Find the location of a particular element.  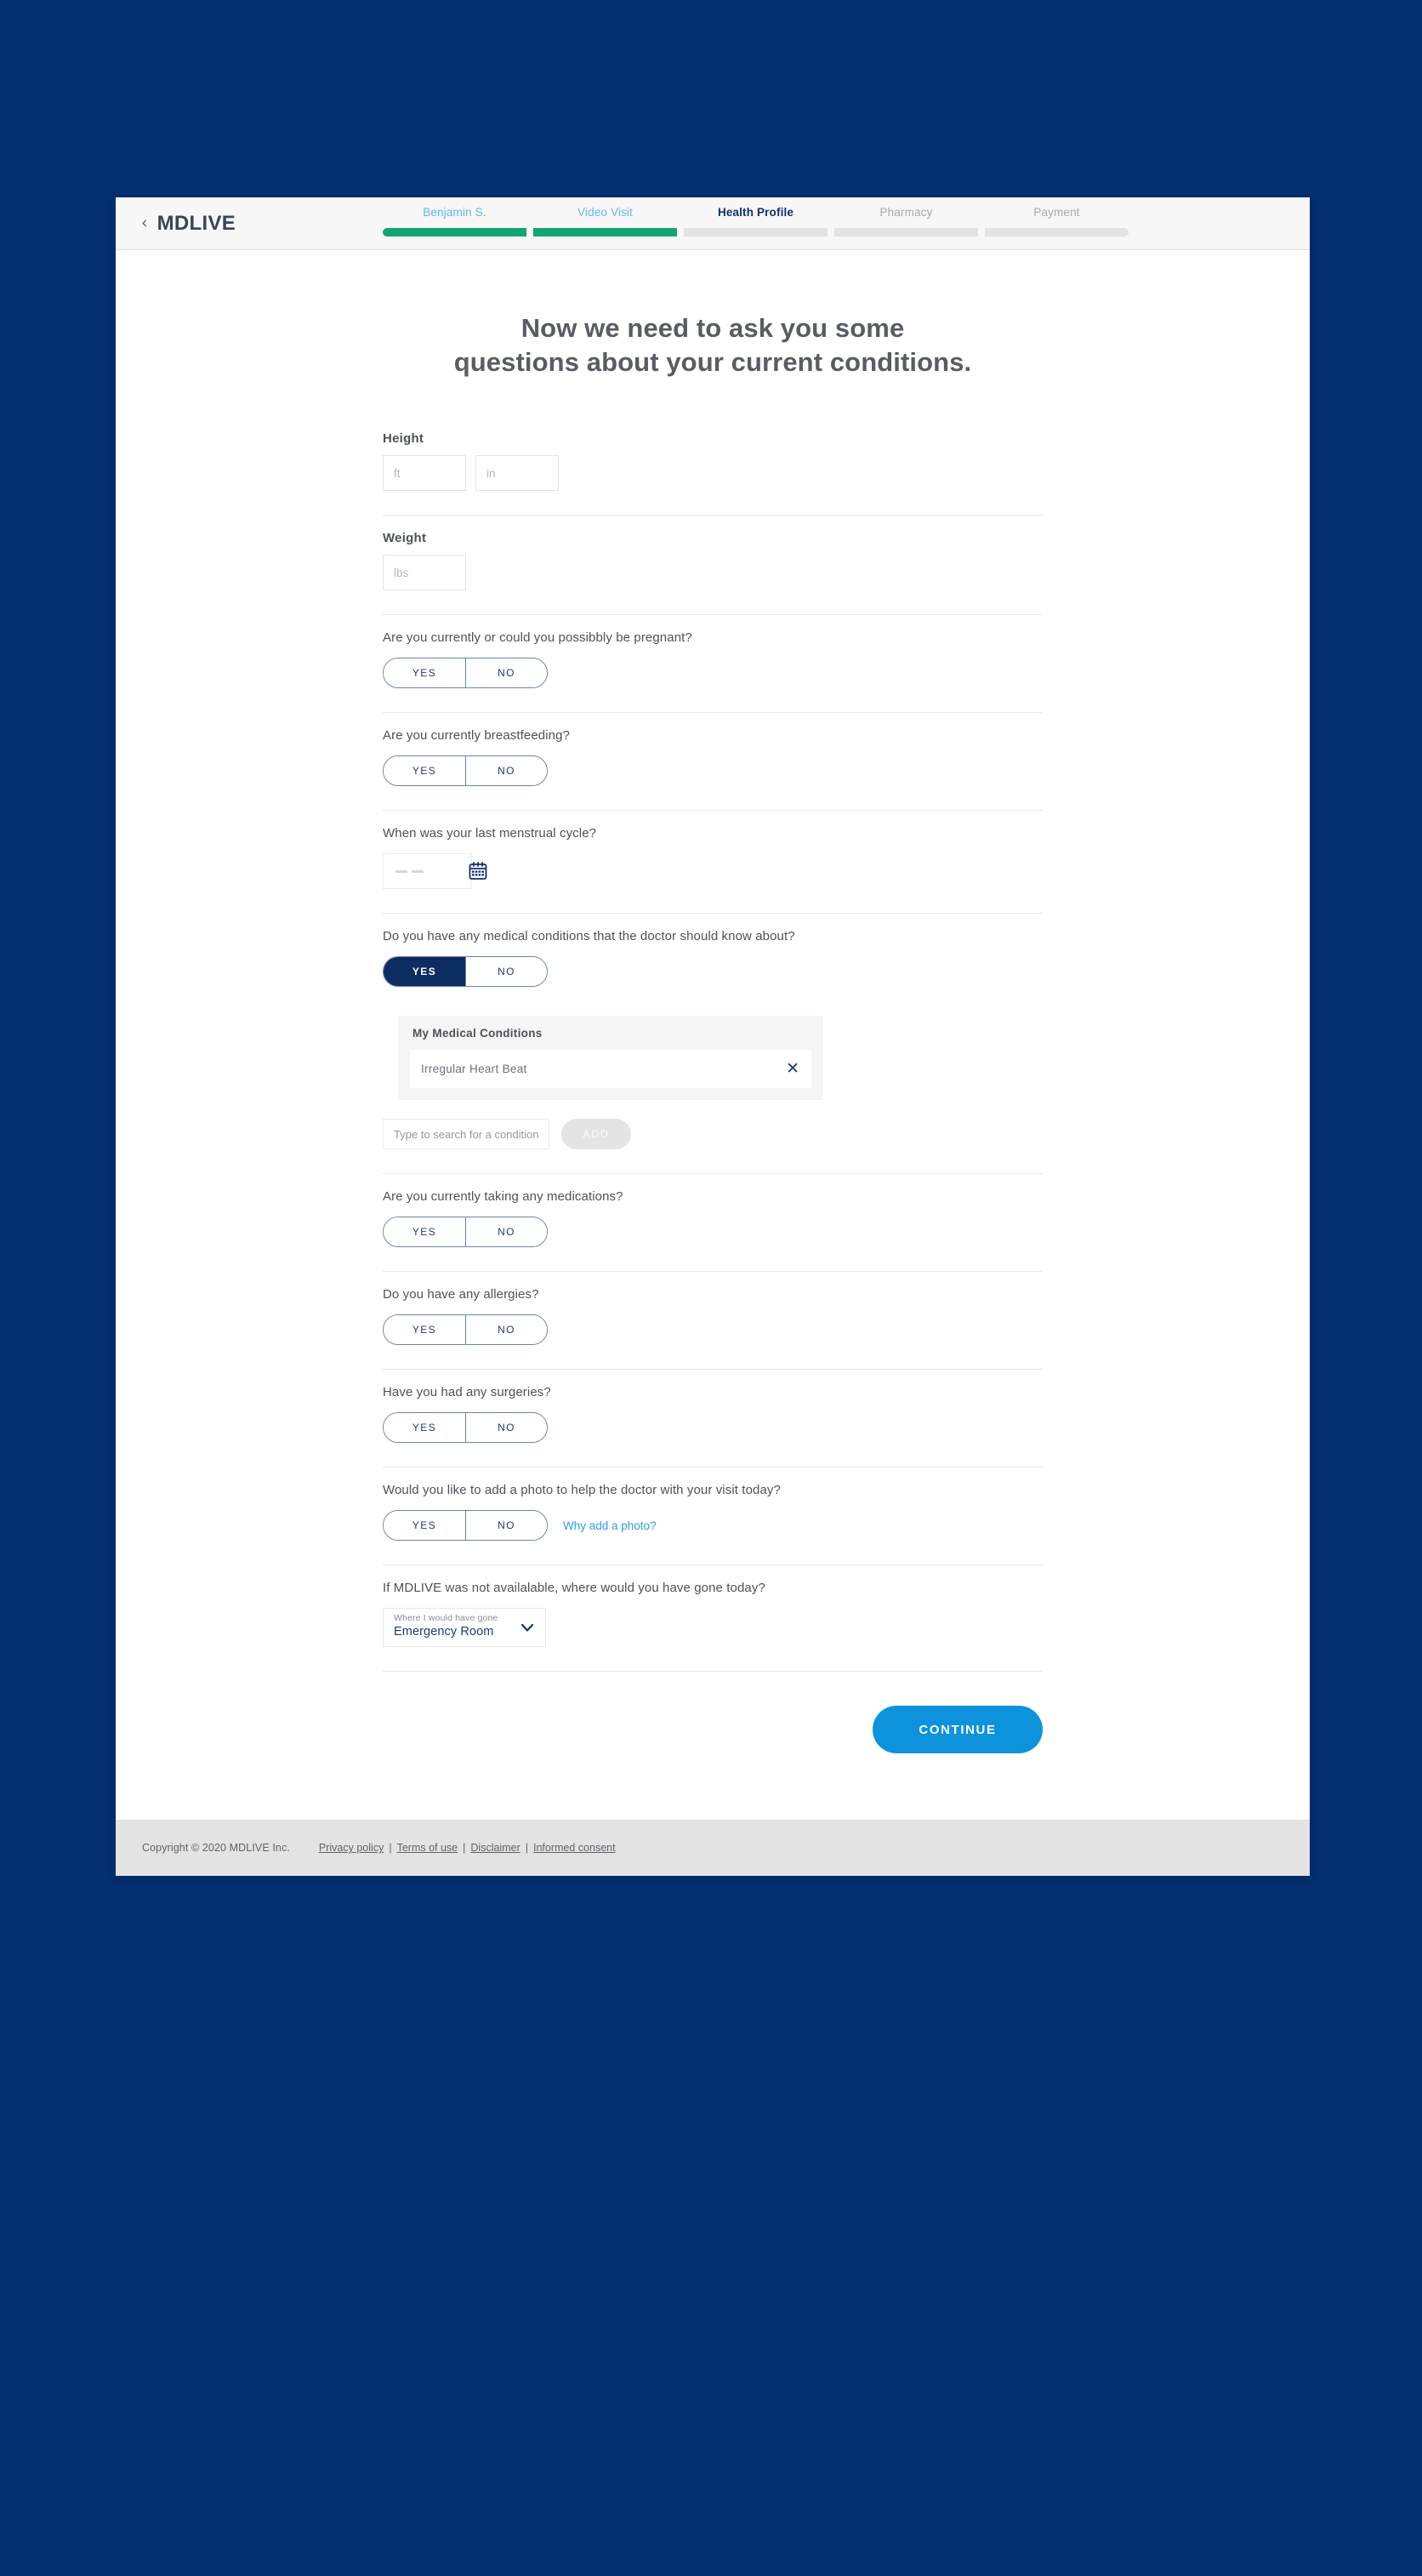

my-medical-conditions-title: My Medical Conditions is located at coordinates (477, 1033).